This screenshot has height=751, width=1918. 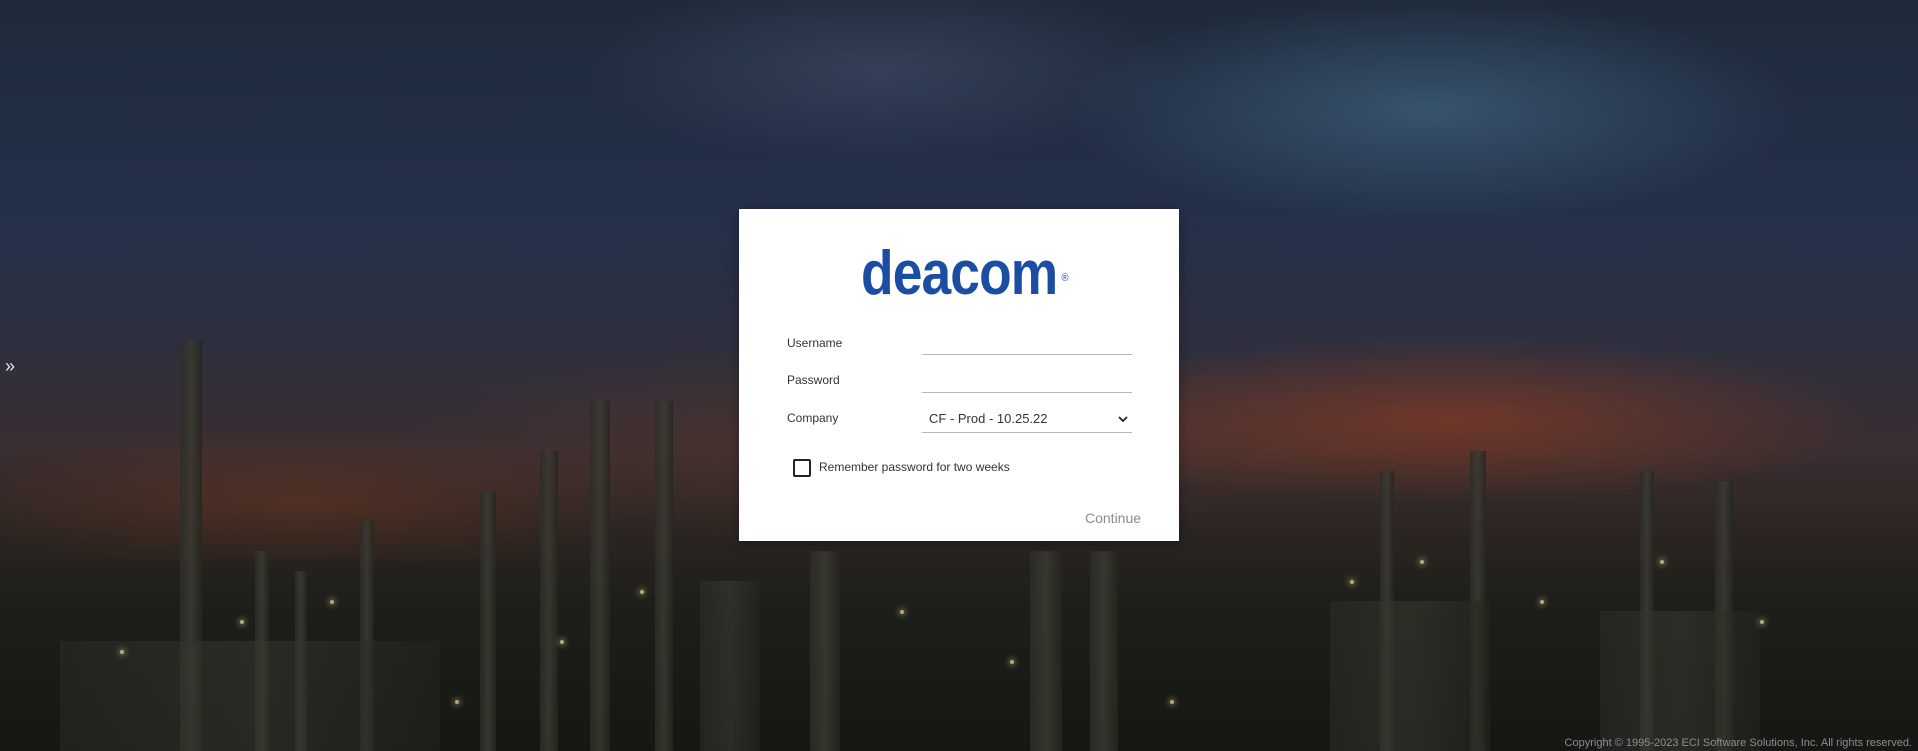 I want to click on password-underline, so click(x=1027, y=392).